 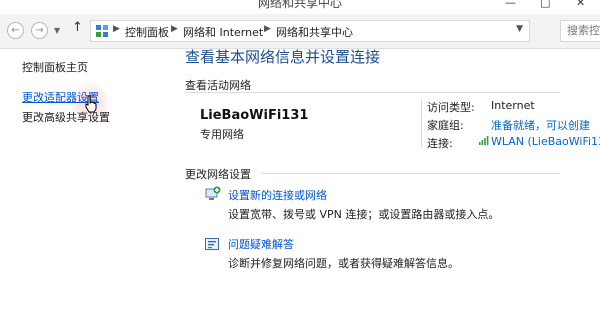 I want to click on page-title: 查看基本网络信息并设置连接, so click(x=283, y=57).